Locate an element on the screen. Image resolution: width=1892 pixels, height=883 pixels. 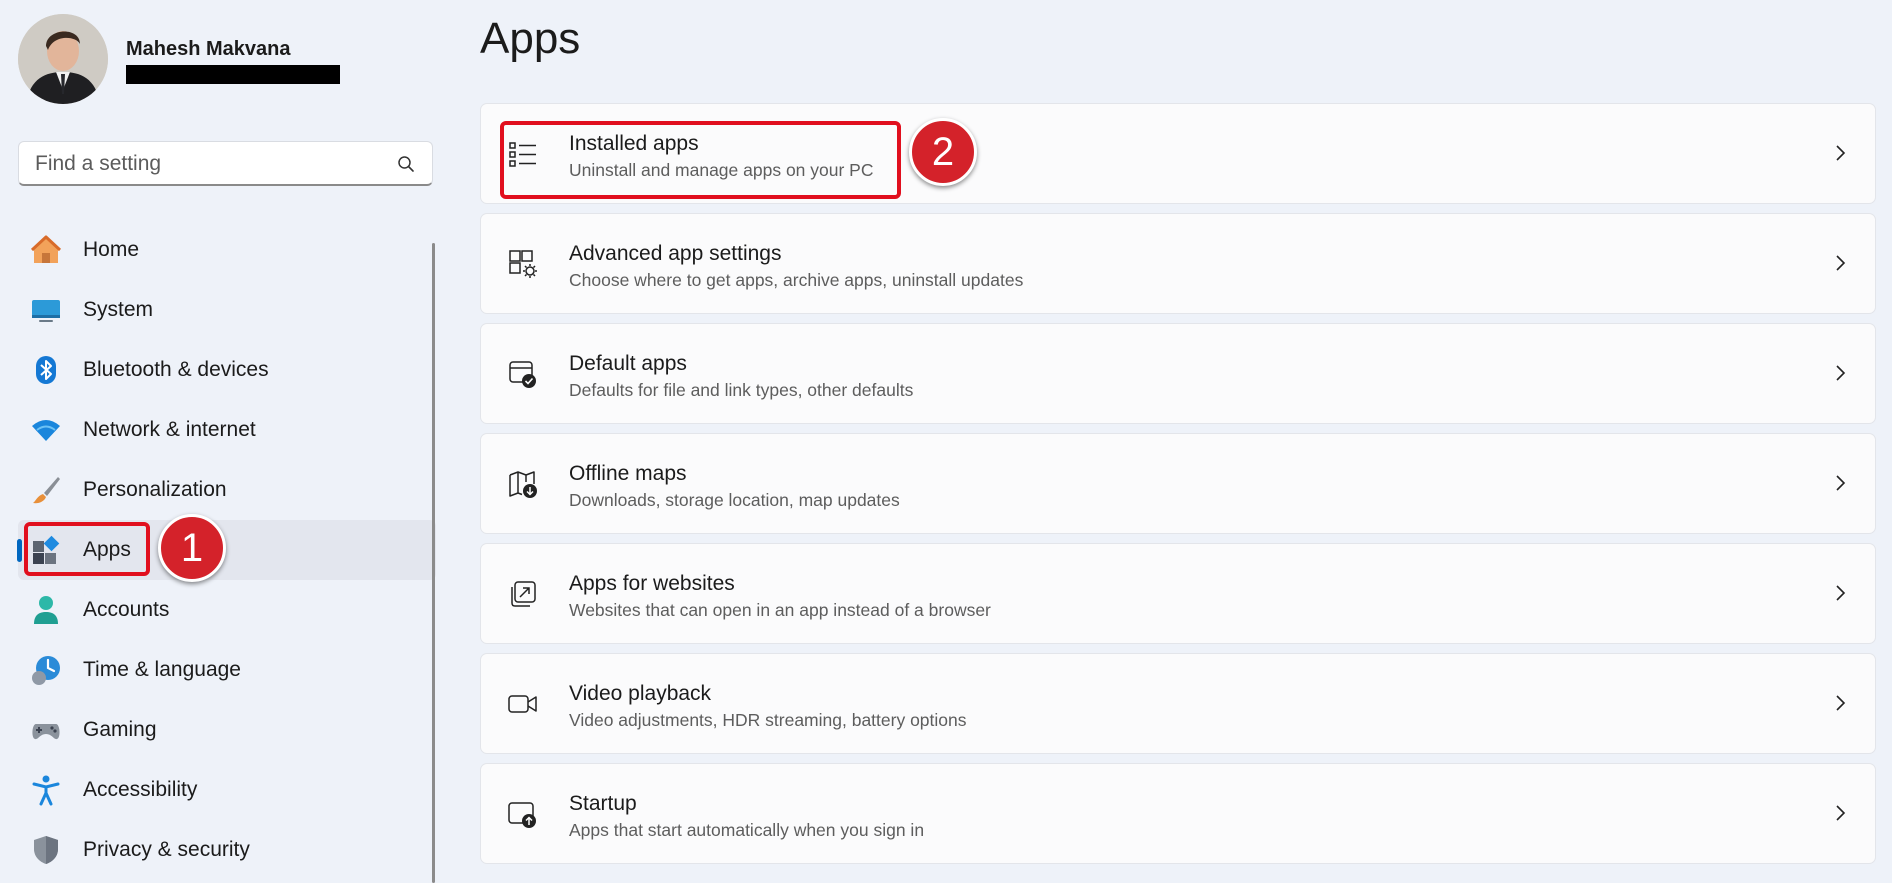
nav-item-time-language: Time & language is located at coordinates (227, 670).